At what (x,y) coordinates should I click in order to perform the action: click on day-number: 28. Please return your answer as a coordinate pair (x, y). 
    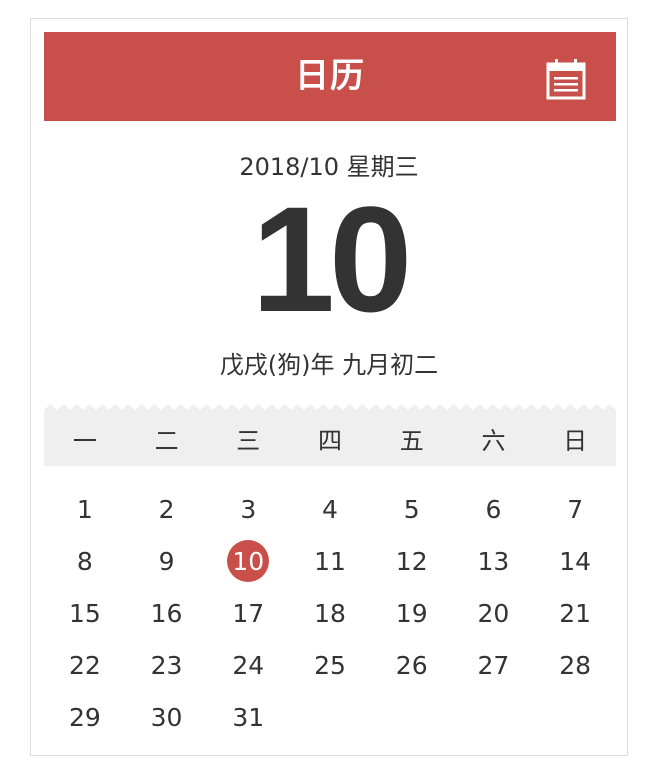
    Looking at the image, I should click on (575, 665).